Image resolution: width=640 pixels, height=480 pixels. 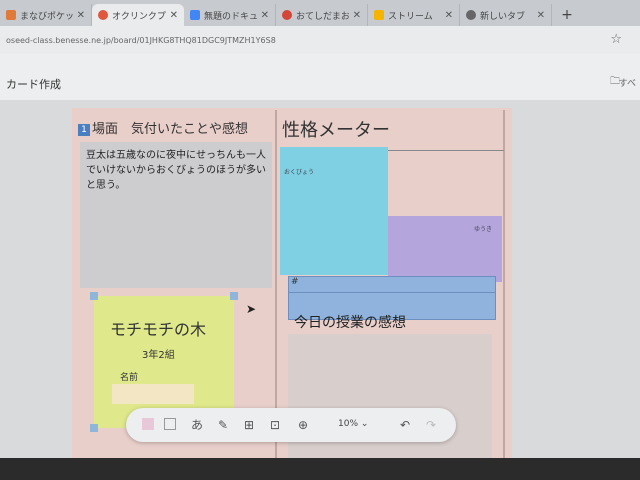 I want to click on add-card-icon: ⊞, so click(x=249, y=425).